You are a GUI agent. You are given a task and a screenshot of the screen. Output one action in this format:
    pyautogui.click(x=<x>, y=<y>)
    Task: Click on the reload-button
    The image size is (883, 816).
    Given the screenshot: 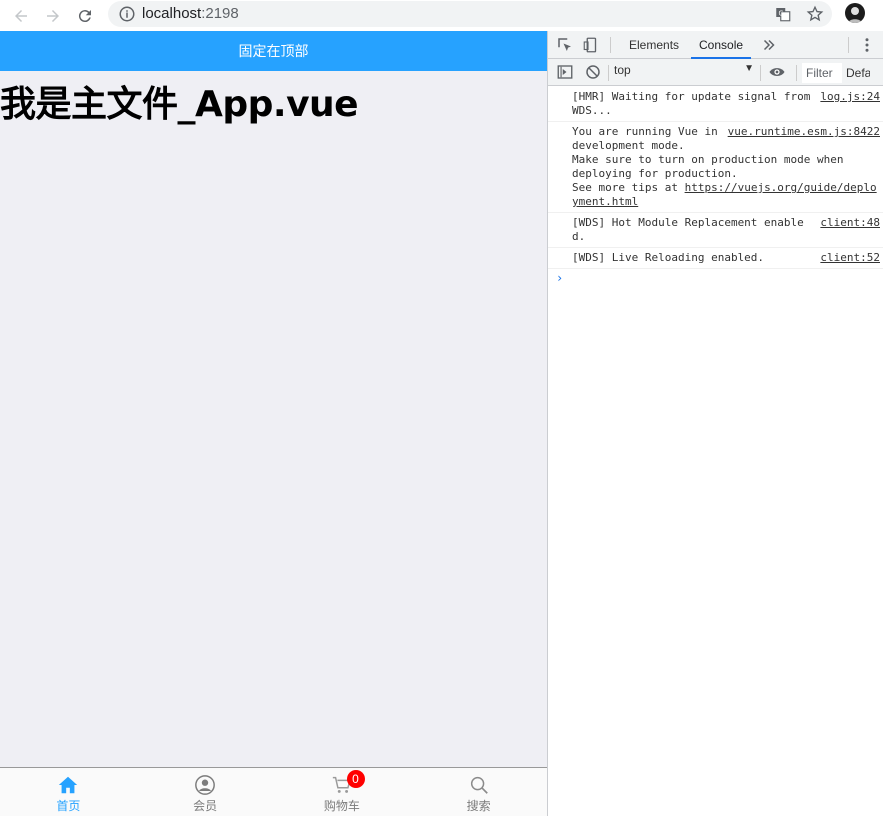 What is the action you would take?
    pyautogui.click(x=85, y=16)
    